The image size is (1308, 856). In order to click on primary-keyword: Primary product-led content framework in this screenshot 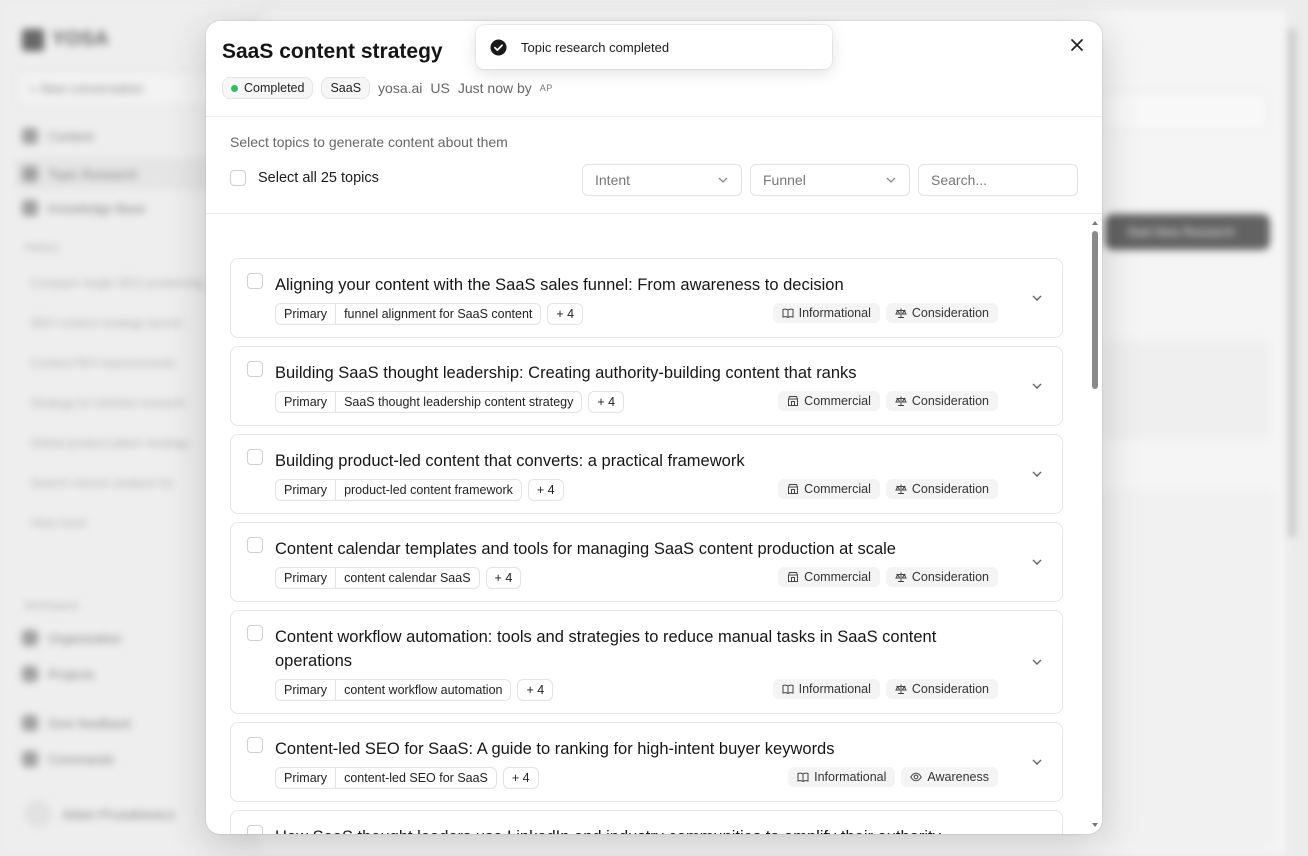, I will do `click(398, 490)`.